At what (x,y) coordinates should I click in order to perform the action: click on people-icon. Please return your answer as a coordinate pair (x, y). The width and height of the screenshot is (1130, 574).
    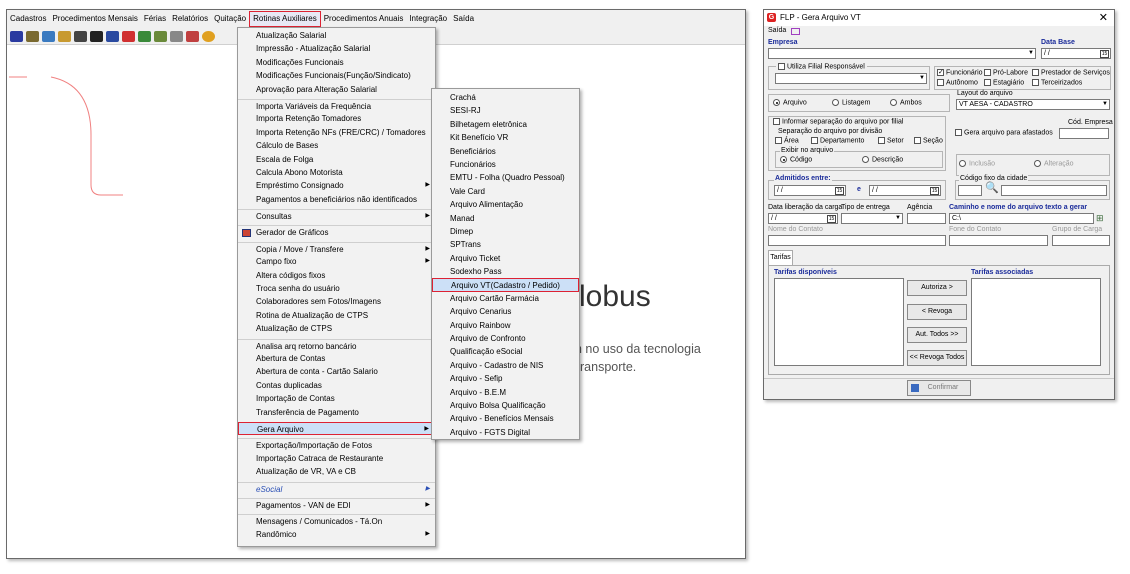
    Looking at the image, I should click on (32, 36).